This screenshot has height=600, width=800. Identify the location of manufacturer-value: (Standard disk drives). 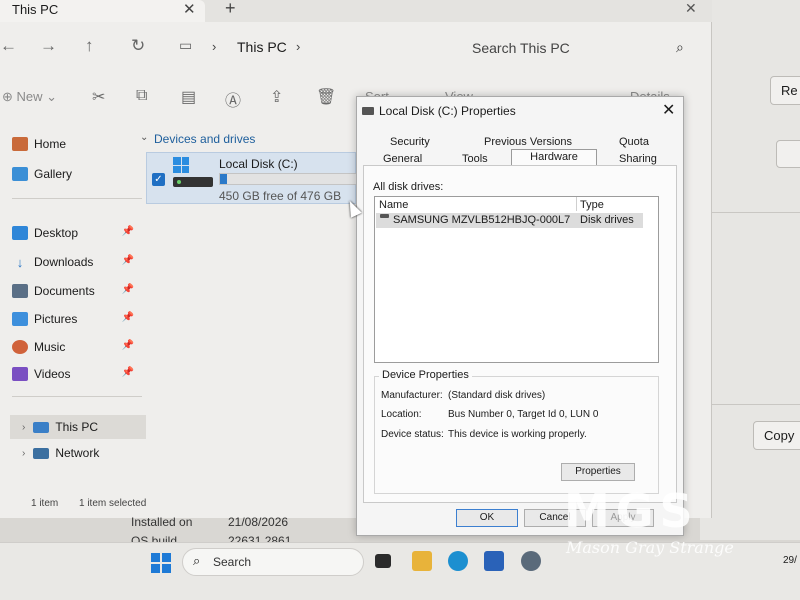
(497, 395).